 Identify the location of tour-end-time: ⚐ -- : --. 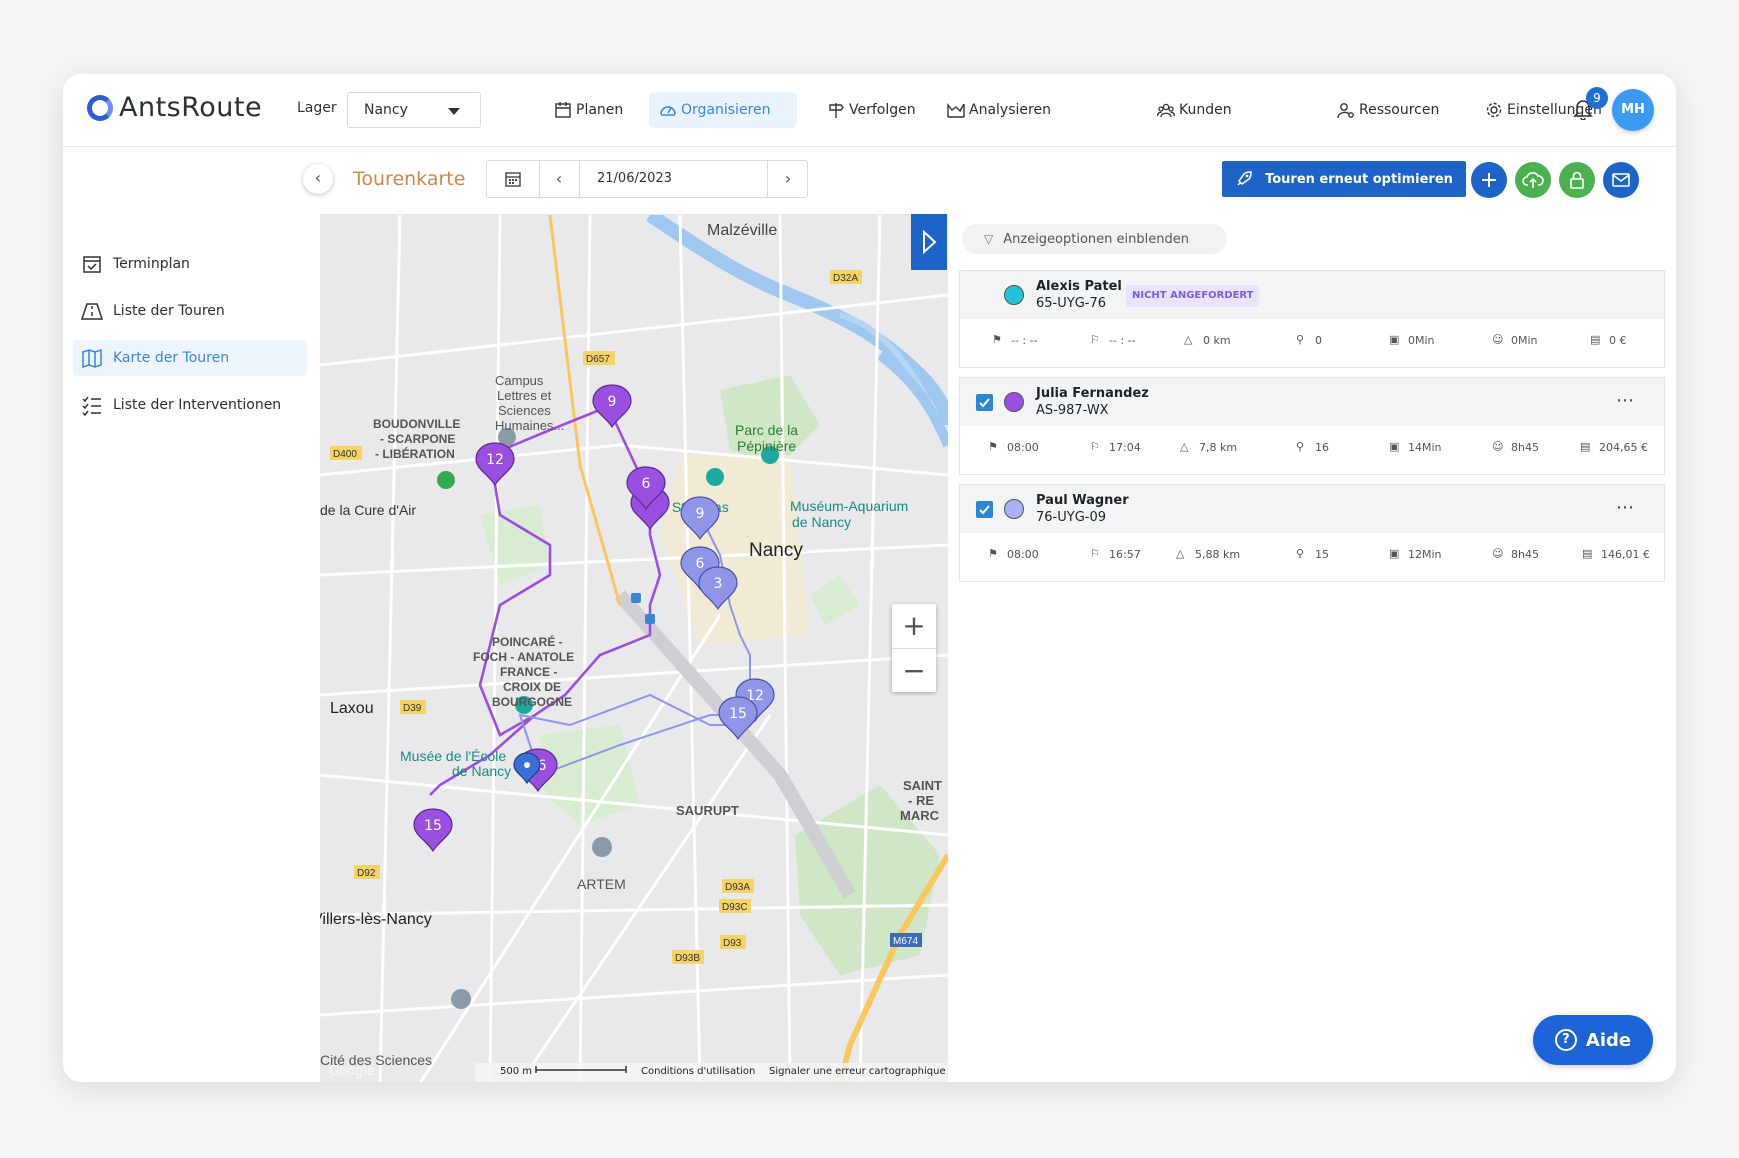
(1113, 340).